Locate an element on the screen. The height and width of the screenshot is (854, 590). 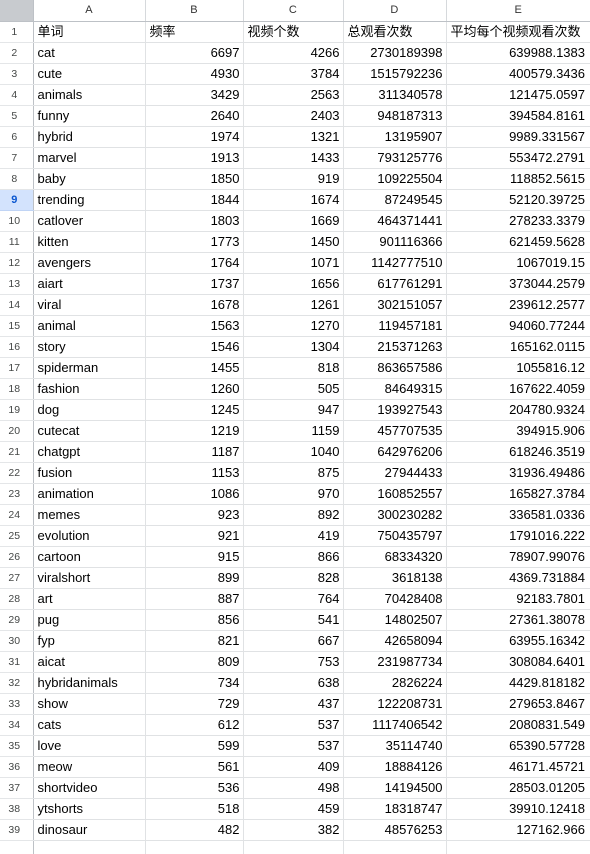
cell-video-count: 667 is located at coordinates (293, 641).